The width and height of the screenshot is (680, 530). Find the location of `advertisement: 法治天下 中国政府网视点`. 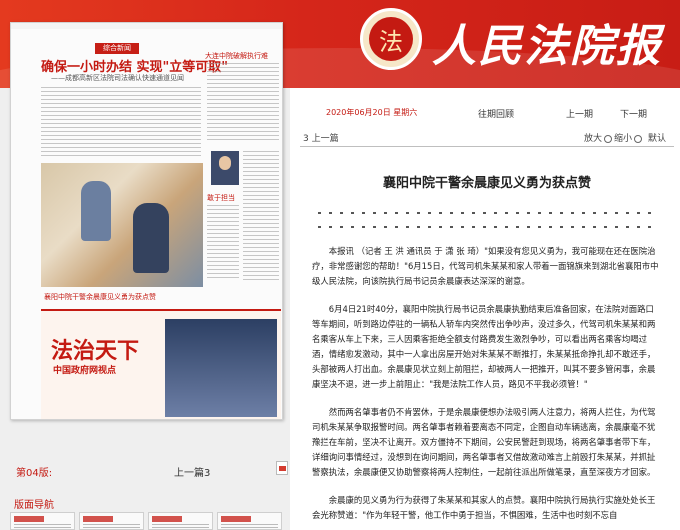

advertisement: 法治天下 中国政府网视点 is located at coordinates (161, 364).